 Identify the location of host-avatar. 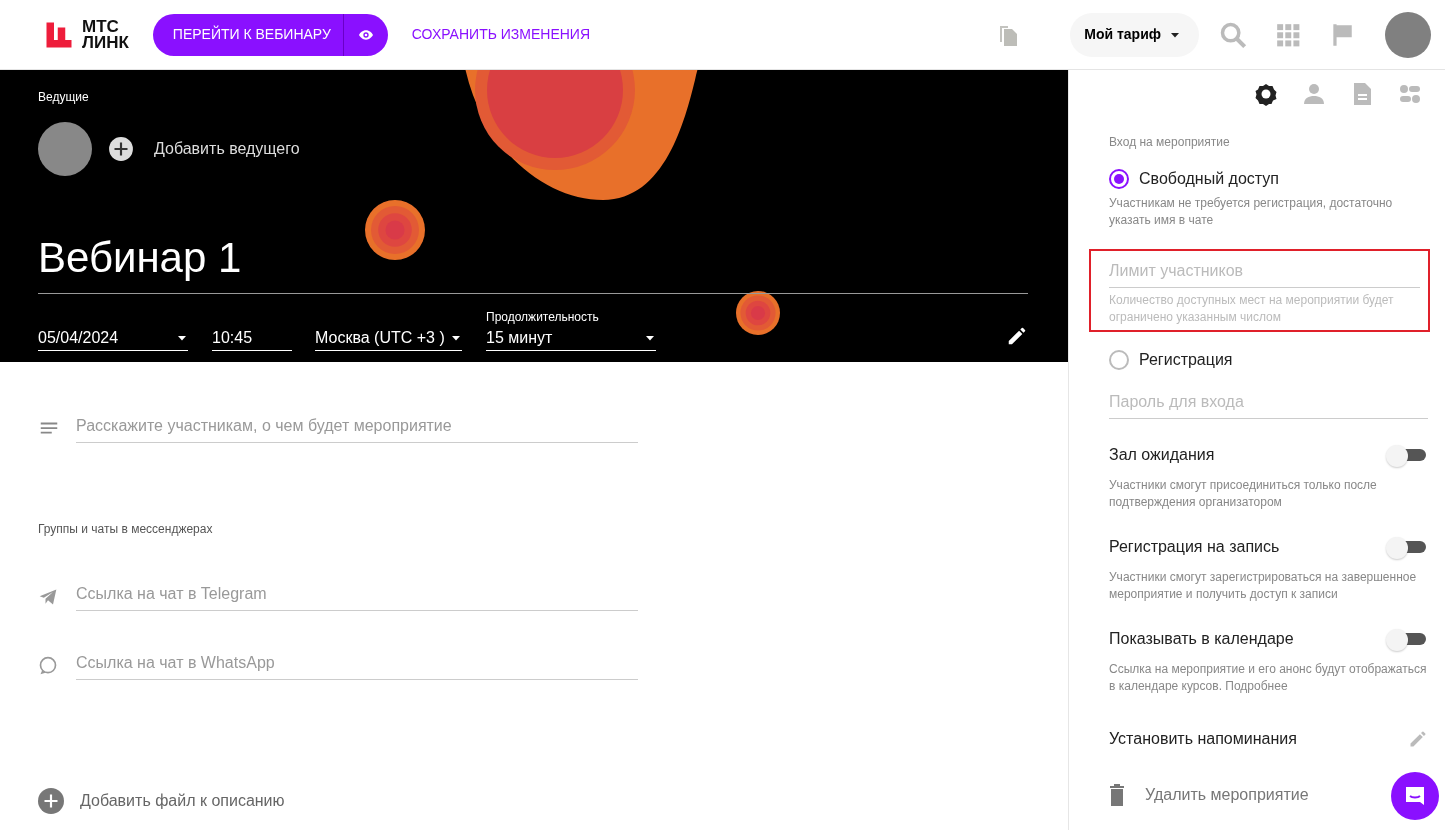
(65, 149).